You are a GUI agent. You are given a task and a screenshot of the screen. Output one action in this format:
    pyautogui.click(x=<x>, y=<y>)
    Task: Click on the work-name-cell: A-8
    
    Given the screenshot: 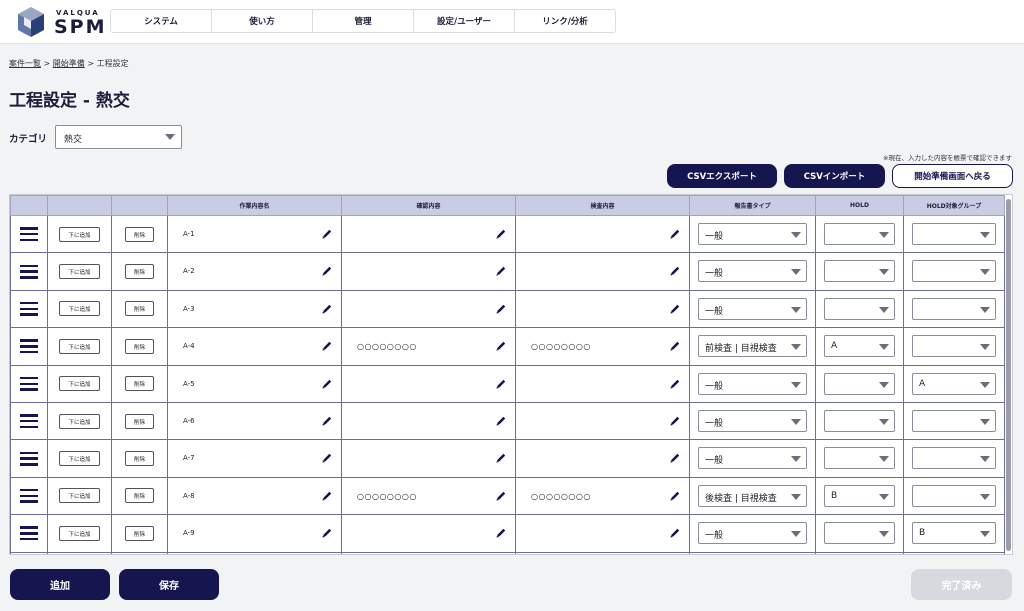 What is the action you would take?
    pyautogui.click(x=254, y=496)
    